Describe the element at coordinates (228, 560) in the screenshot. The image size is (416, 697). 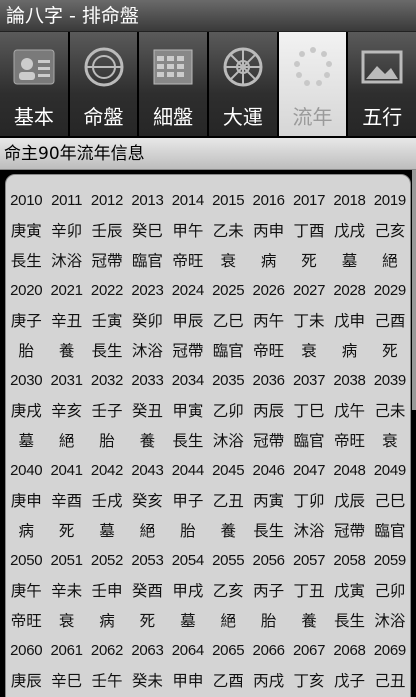
I see `year-cell: 2055` at that location.